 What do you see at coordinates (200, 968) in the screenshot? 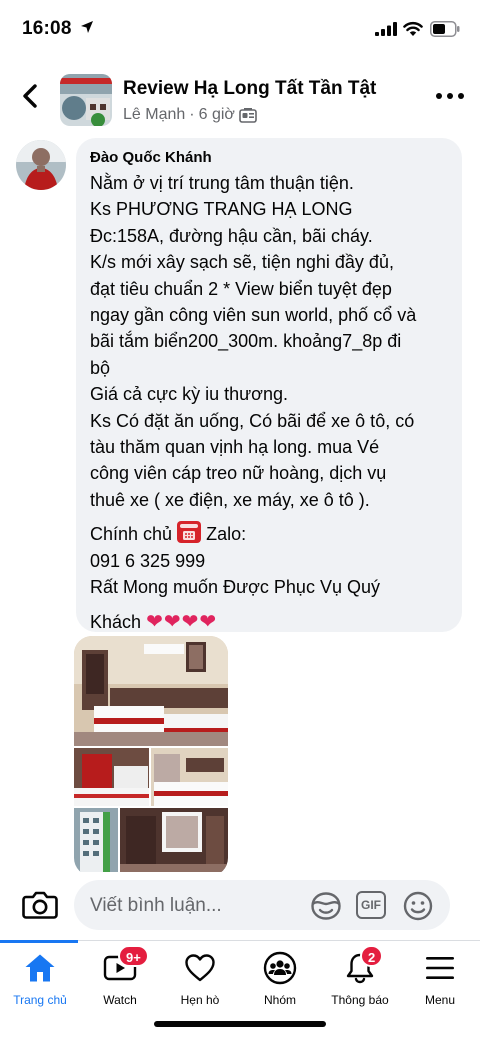
I see `dating-heart-icon` at bounding box center [200, 968].